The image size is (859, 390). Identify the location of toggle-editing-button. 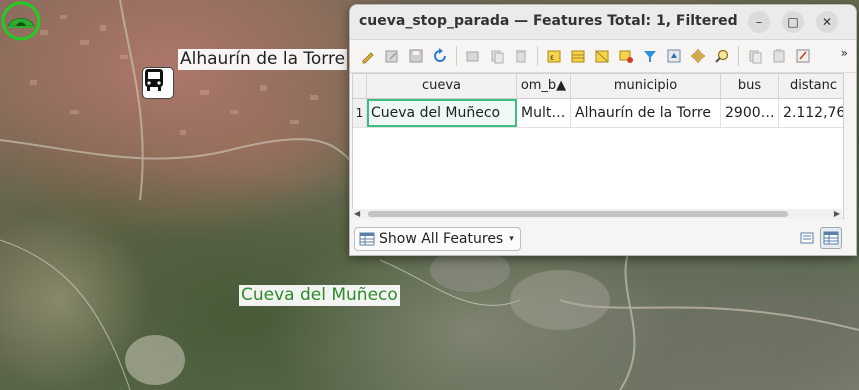
(367, 56).